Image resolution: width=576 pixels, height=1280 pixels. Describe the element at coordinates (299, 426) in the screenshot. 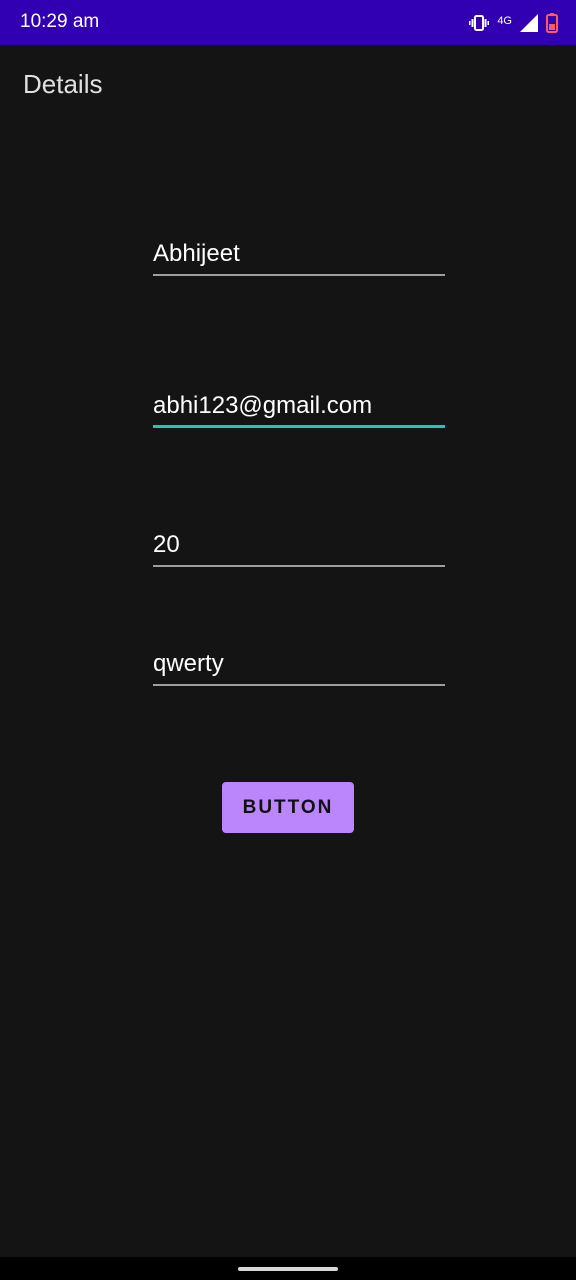

I see `email-field-underline` at that location.